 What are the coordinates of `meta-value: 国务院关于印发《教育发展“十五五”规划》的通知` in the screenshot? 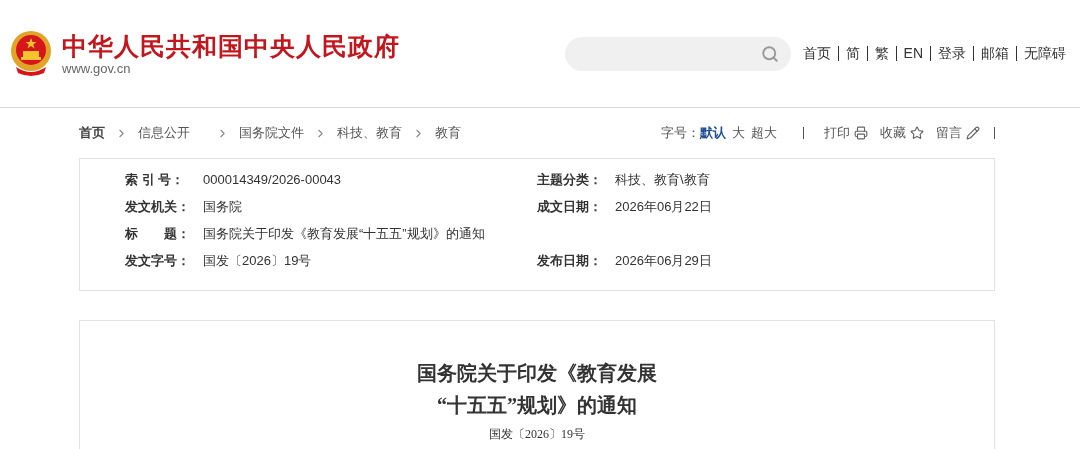 It's located at (344, 234).